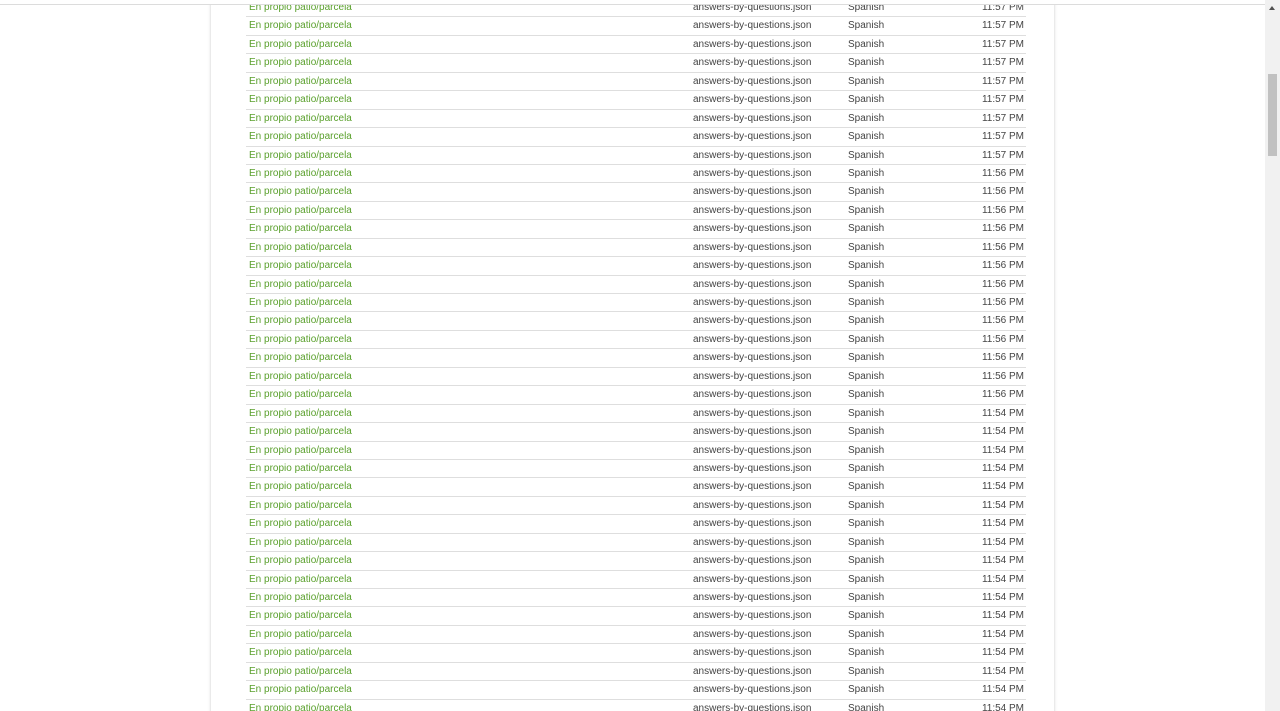 This screenshot has height=711, width=1280. What do you see at coordinates (1272, 355) in the screenshot?
I see `vertical-scrollbar` at bounding box center [1272, 355].